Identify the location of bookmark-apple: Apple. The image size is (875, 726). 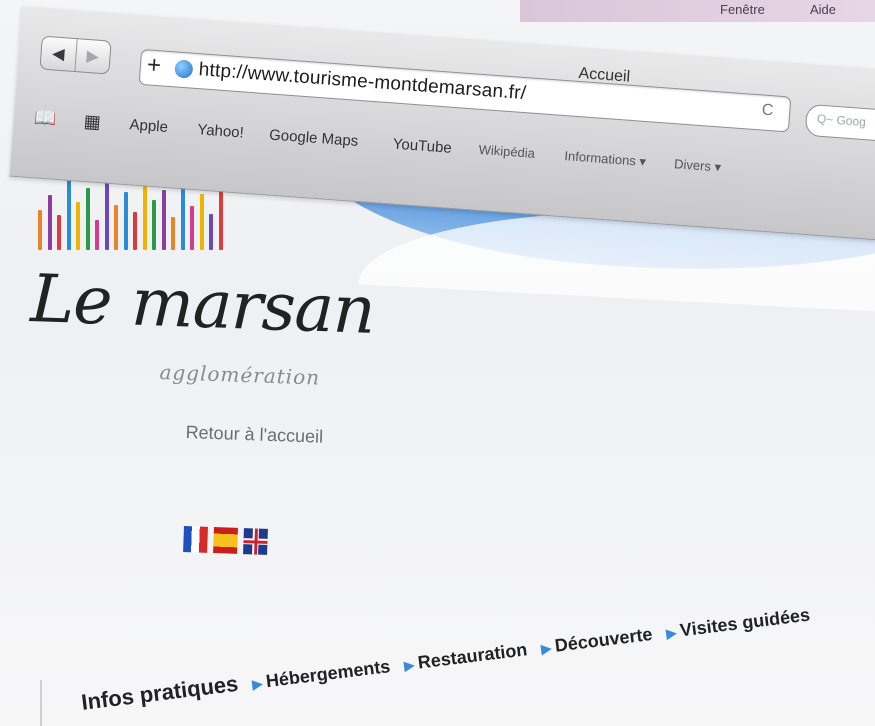
(149, 126).